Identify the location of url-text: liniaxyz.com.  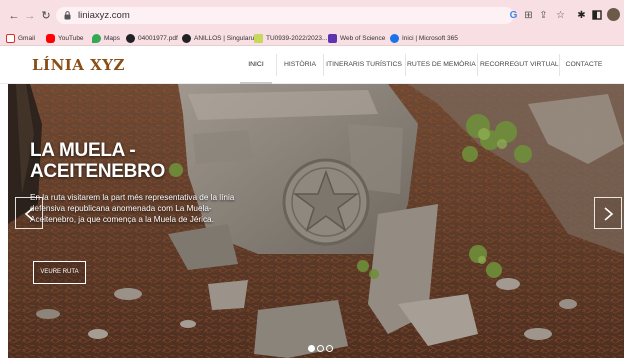
(104, 15).